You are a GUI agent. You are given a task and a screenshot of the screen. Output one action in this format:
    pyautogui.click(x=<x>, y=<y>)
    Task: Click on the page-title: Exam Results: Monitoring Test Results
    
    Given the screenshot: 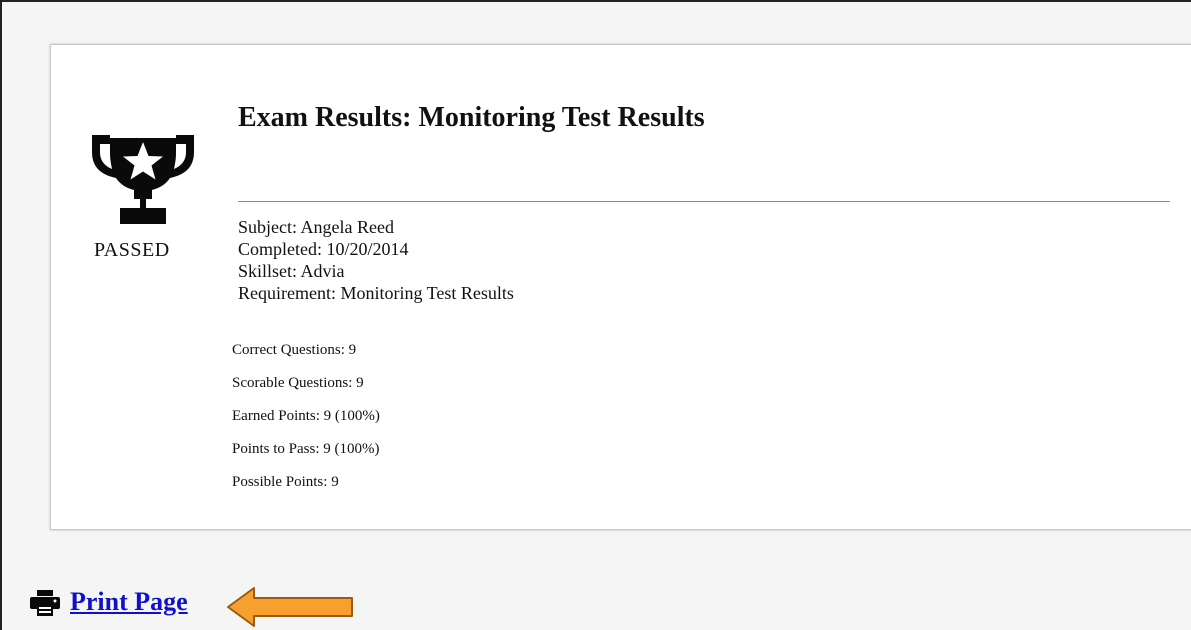 What is the action you would take?
    pyautogui.click(x=471, y=117)
    